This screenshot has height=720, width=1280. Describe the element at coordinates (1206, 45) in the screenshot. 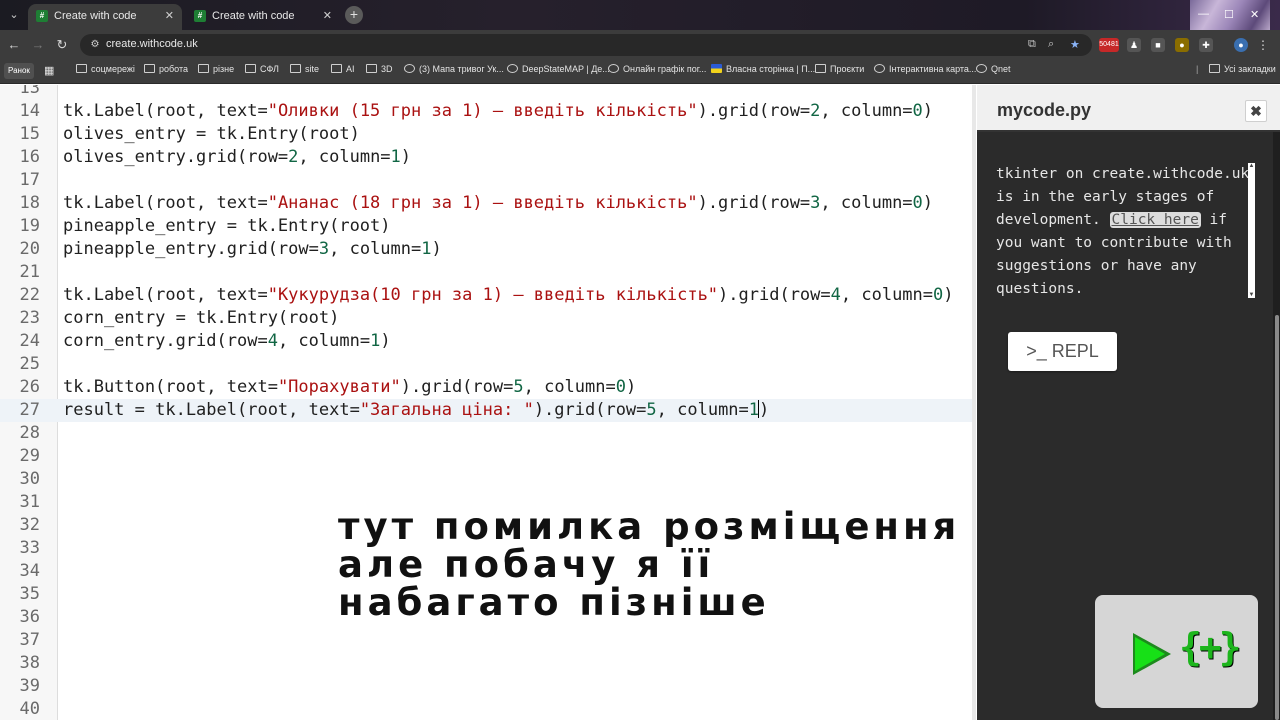

I see `extensions-puzzle-icon: ✚` at that location.